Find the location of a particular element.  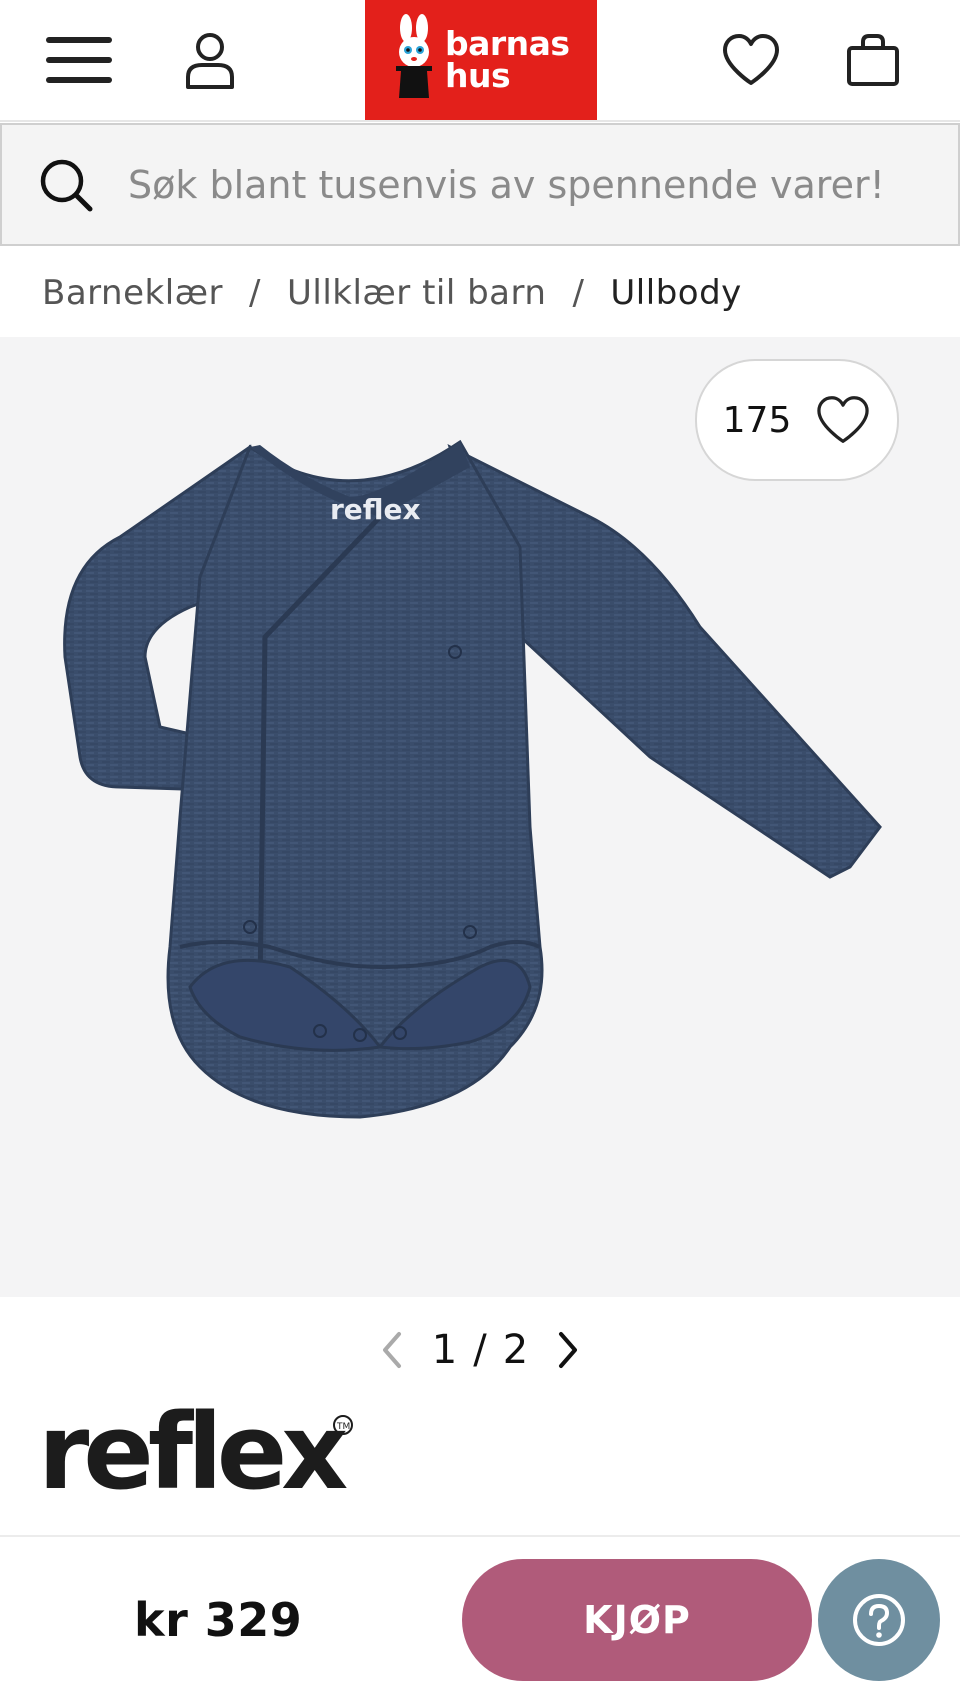

product-price: kr 329 is located at coordinates (218, 1620).